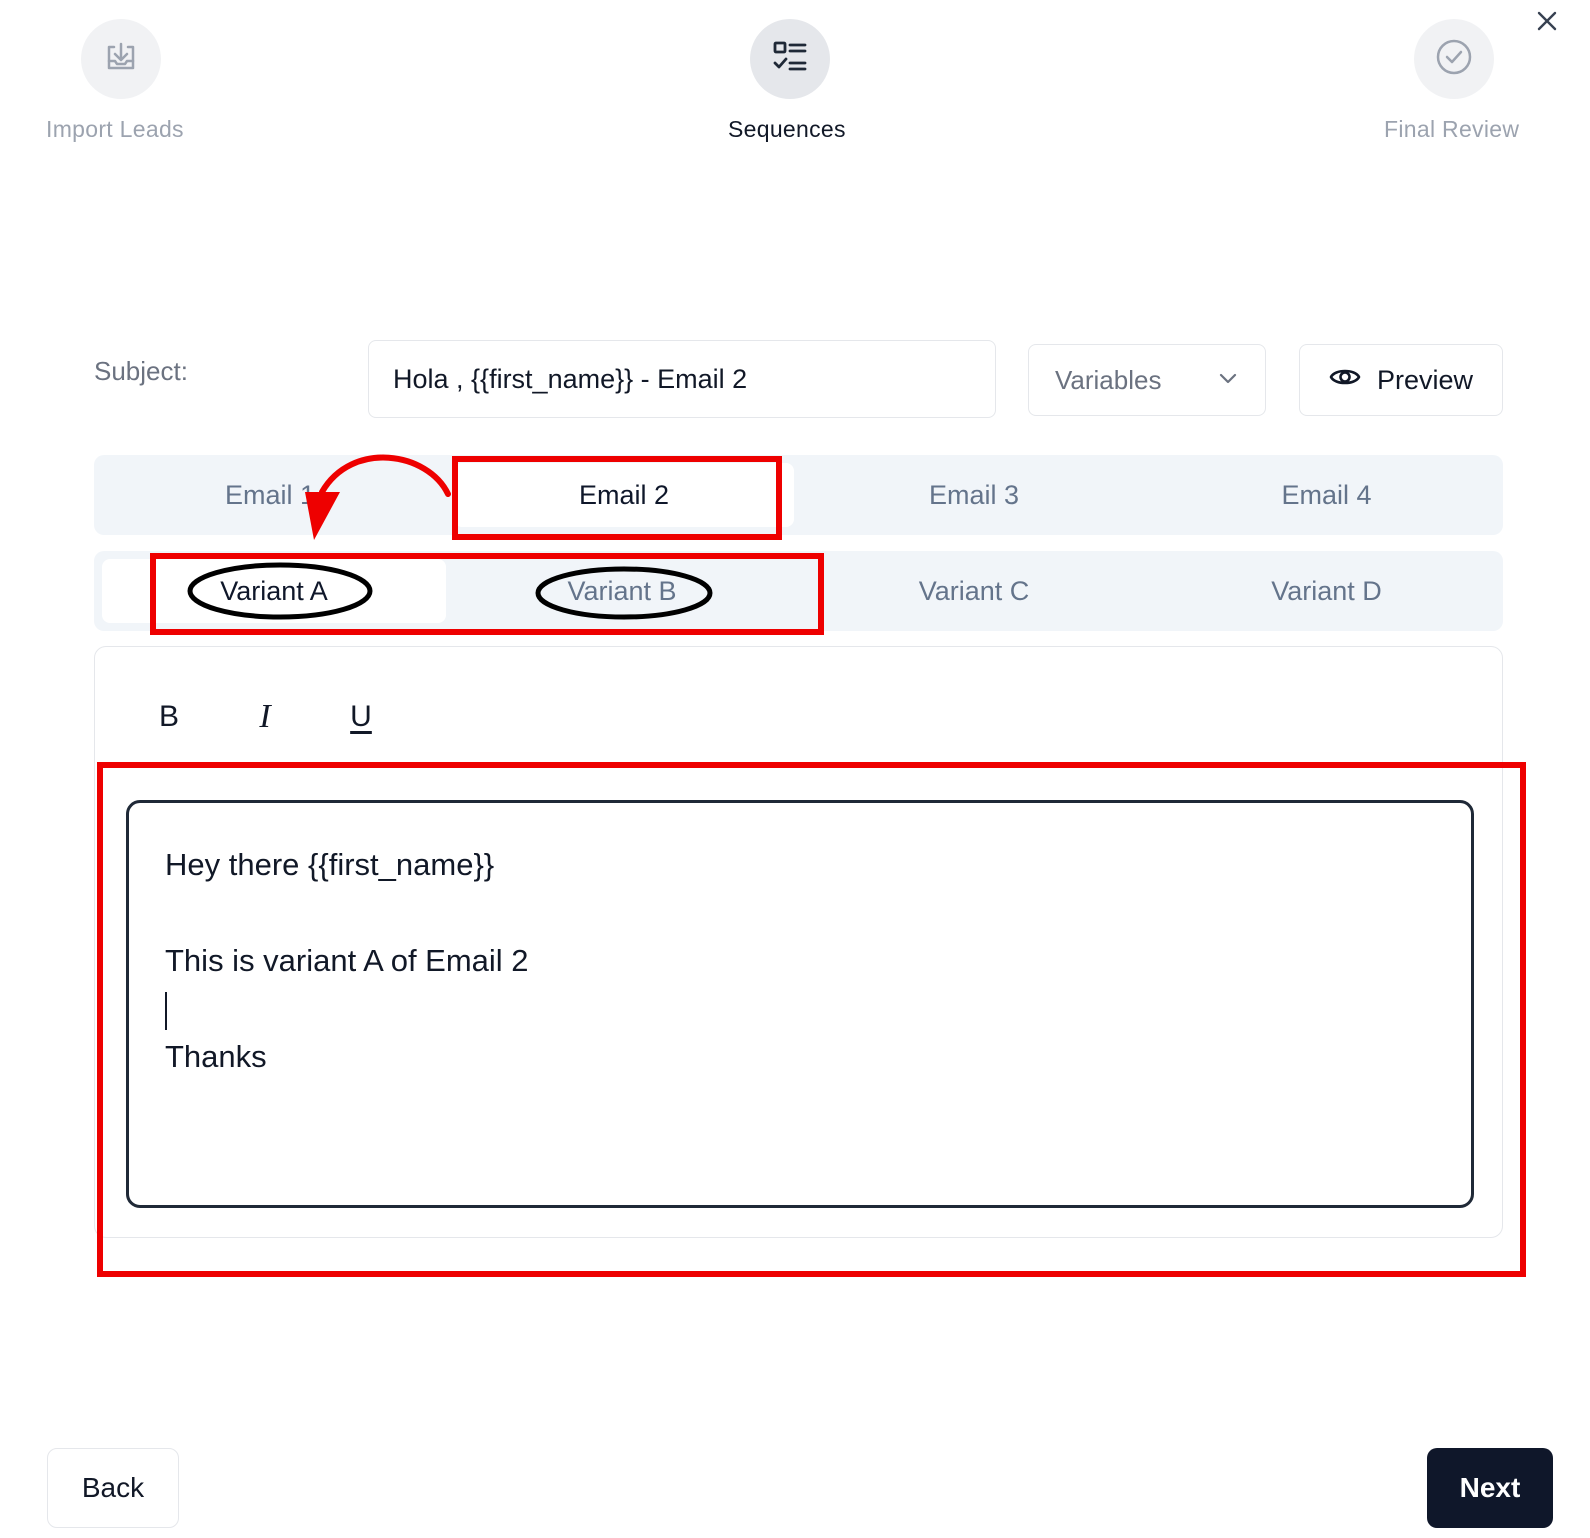  What do you see at coordinates (115, 129) in the screenshot?
I see `step-label-import-leads: Import Leads` at bounding box center [115, 129].